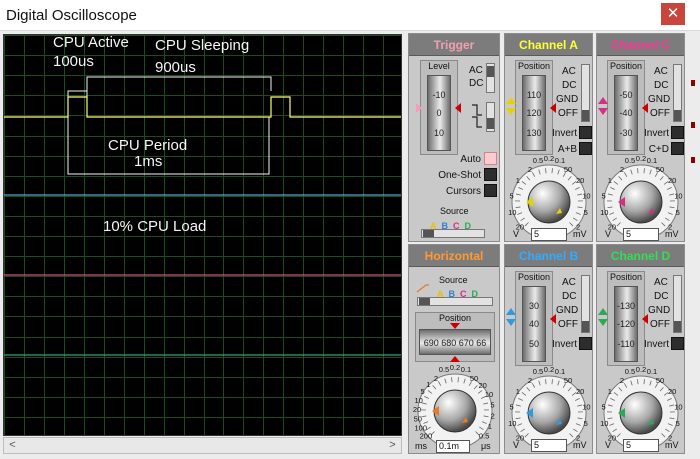 The width and height of the screenshot is (700, 459). Describe the element at coordinates (585, 93) in the screenshot. I see `channel-a-coupling-switch` at that location.